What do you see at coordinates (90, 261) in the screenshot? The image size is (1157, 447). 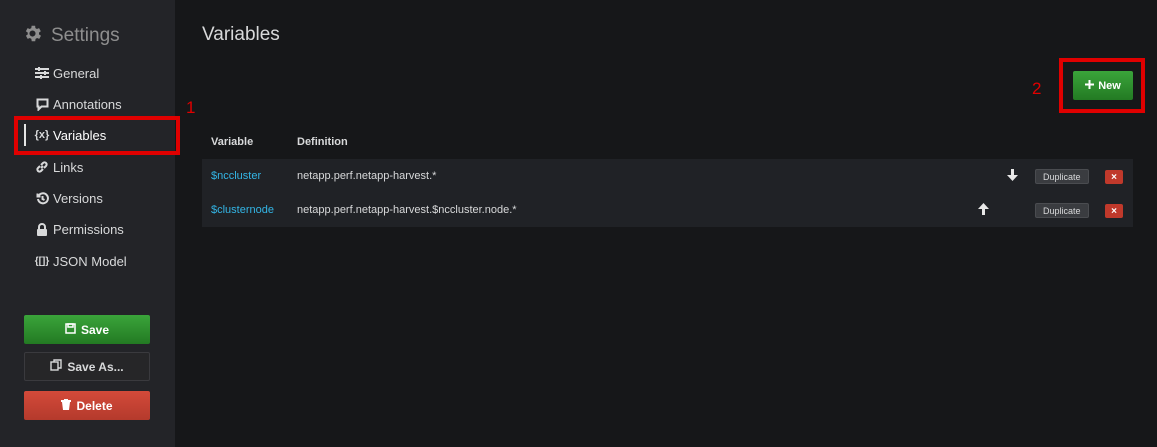 I see `sidebar-item-label: JSON Model` at bounding box center [90, 261].